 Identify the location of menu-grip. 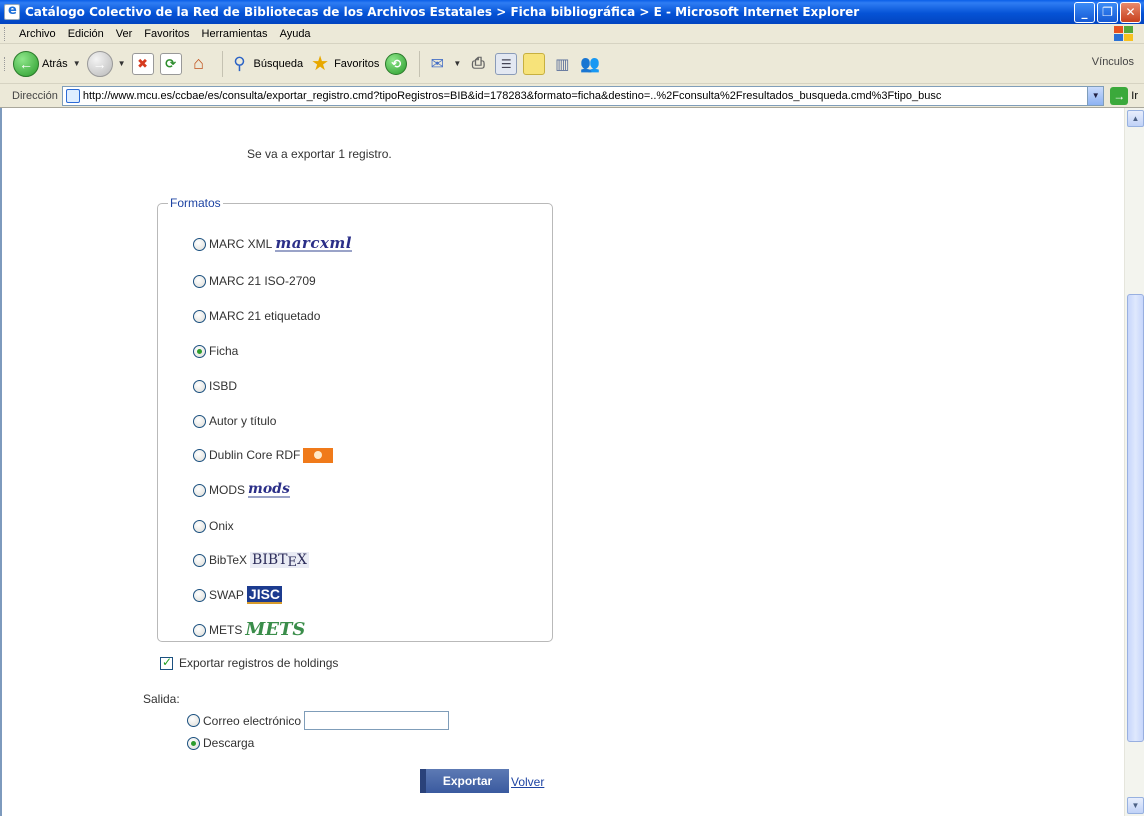
(5, 33).